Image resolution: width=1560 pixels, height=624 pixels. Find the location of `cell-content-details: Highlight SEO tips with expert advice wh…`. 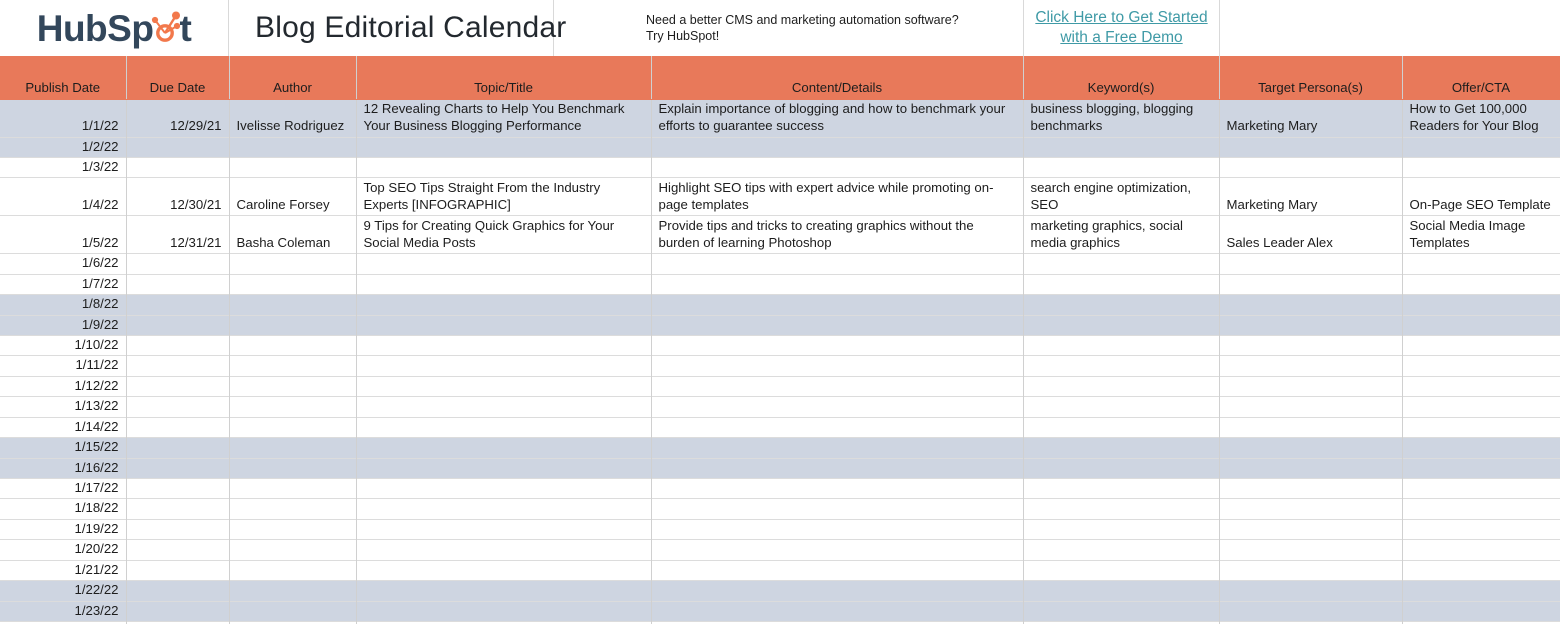

cell-content-details: Highlight SEO tips with expert advice wh… is located at coordinates (837, 196).